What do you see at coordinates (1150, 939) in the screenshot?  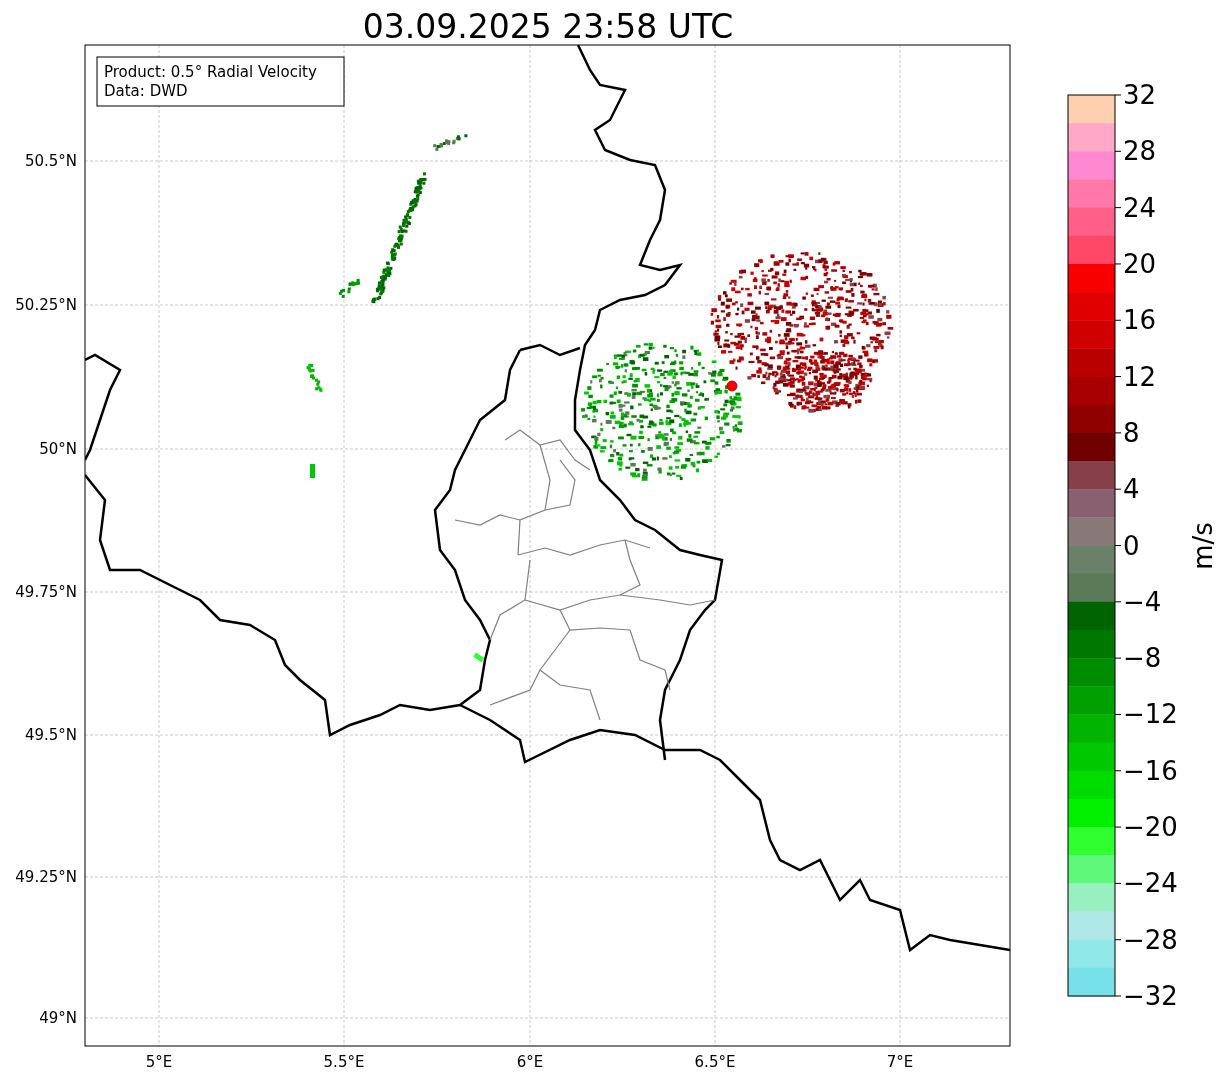 I see `tick-label: −28` at bounding box center [1150, 939].